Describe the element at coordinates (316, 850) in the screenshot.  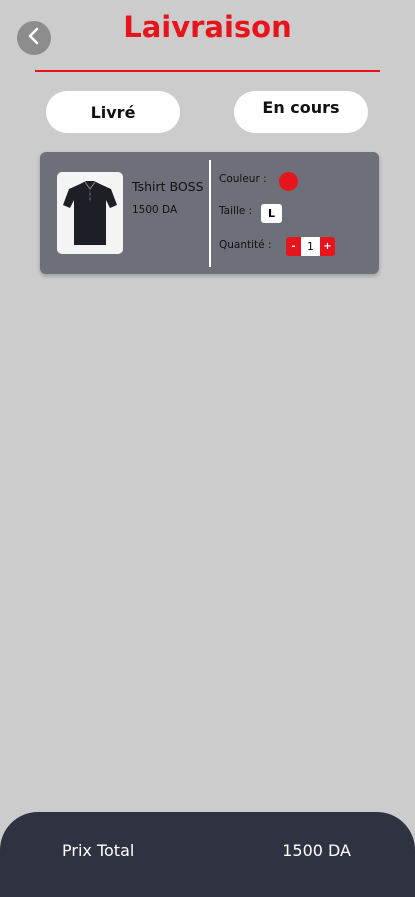
I see `total-value: 1500 DA` at that location.